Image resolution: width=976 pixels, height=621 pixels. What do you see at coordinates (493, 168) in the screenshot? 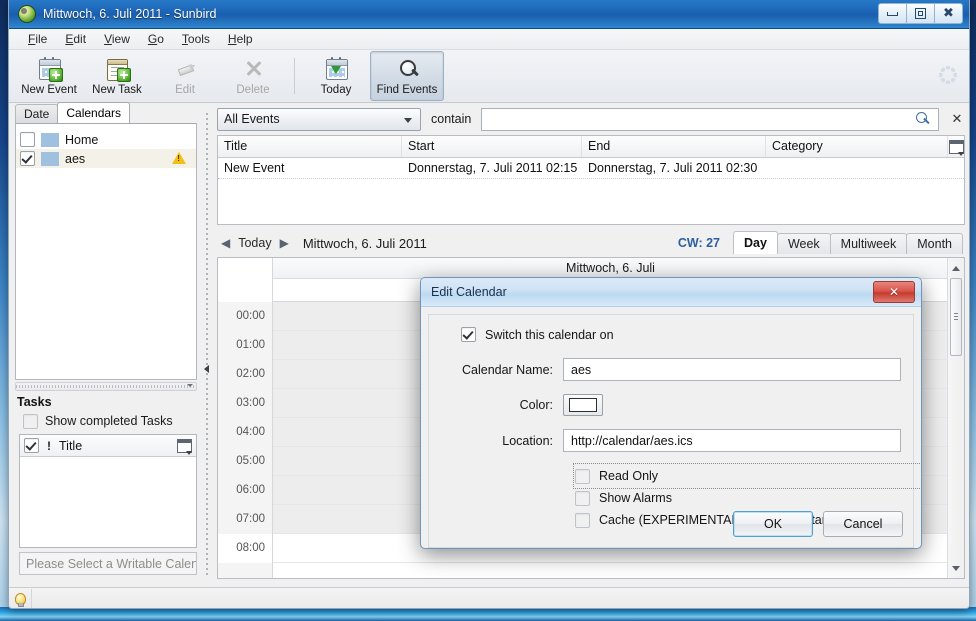
I see `event-start-cell: Donnerstag, 7. Juli 2011 02:15` at bounding box center [493, 168].